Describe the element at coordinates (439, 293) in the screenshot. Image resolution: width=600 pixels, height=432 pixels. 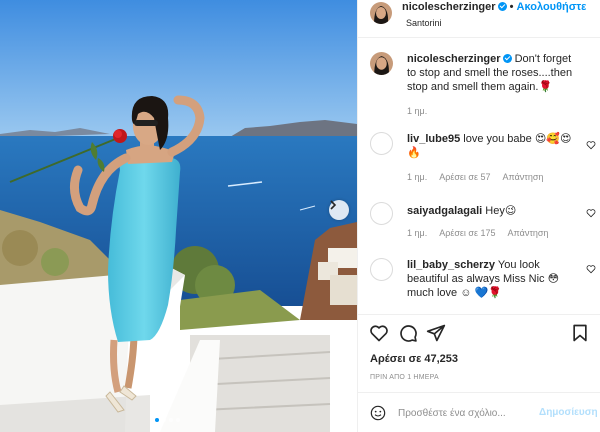
I see `comment-body-continued: much love ☺` at that location.